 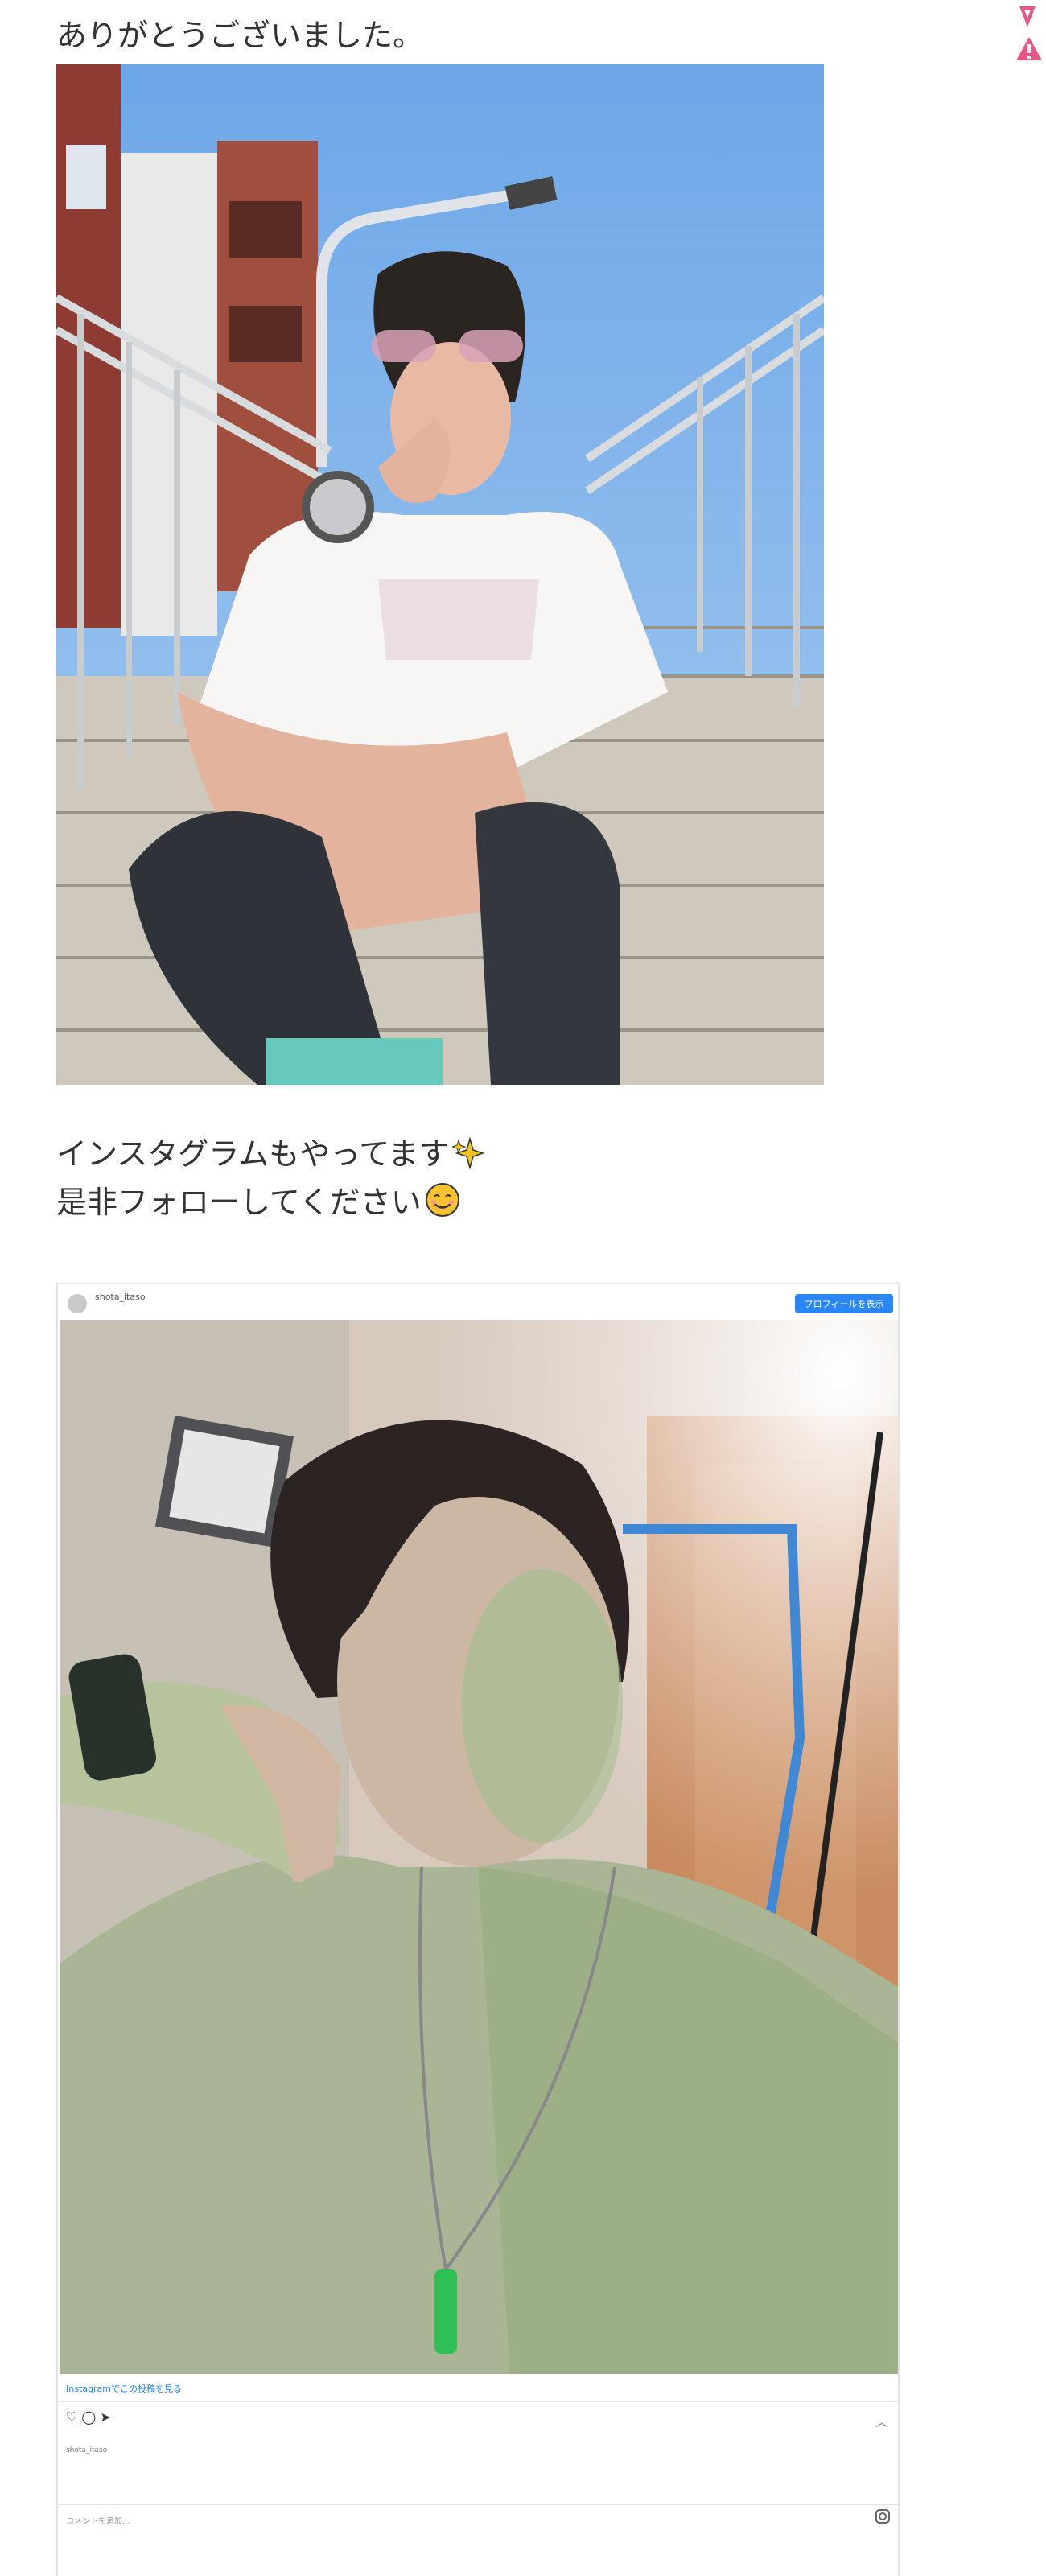 What do you see at coordinates (89, 2417) in the screenshot?
I see `instagram-like-icons: ♡ ◯ ➤` at bounding box center [89, 2417].